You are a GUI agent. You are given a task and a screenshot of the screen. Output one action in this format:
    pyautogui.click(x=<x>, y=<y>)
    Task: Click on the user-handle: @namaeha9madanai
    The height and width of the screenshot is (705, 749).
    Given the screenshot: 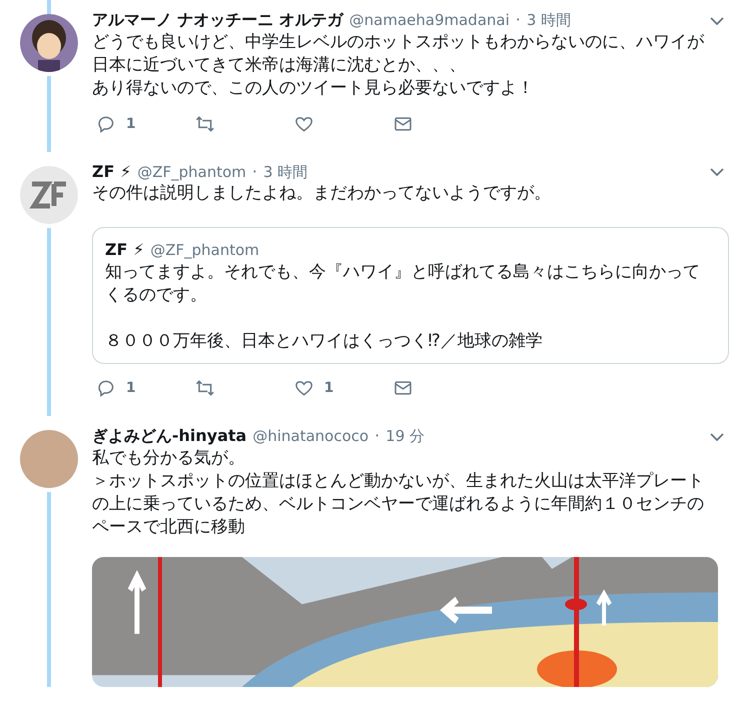 What is the action you would take?
    pyautogui.click(x=429, y=20)
    